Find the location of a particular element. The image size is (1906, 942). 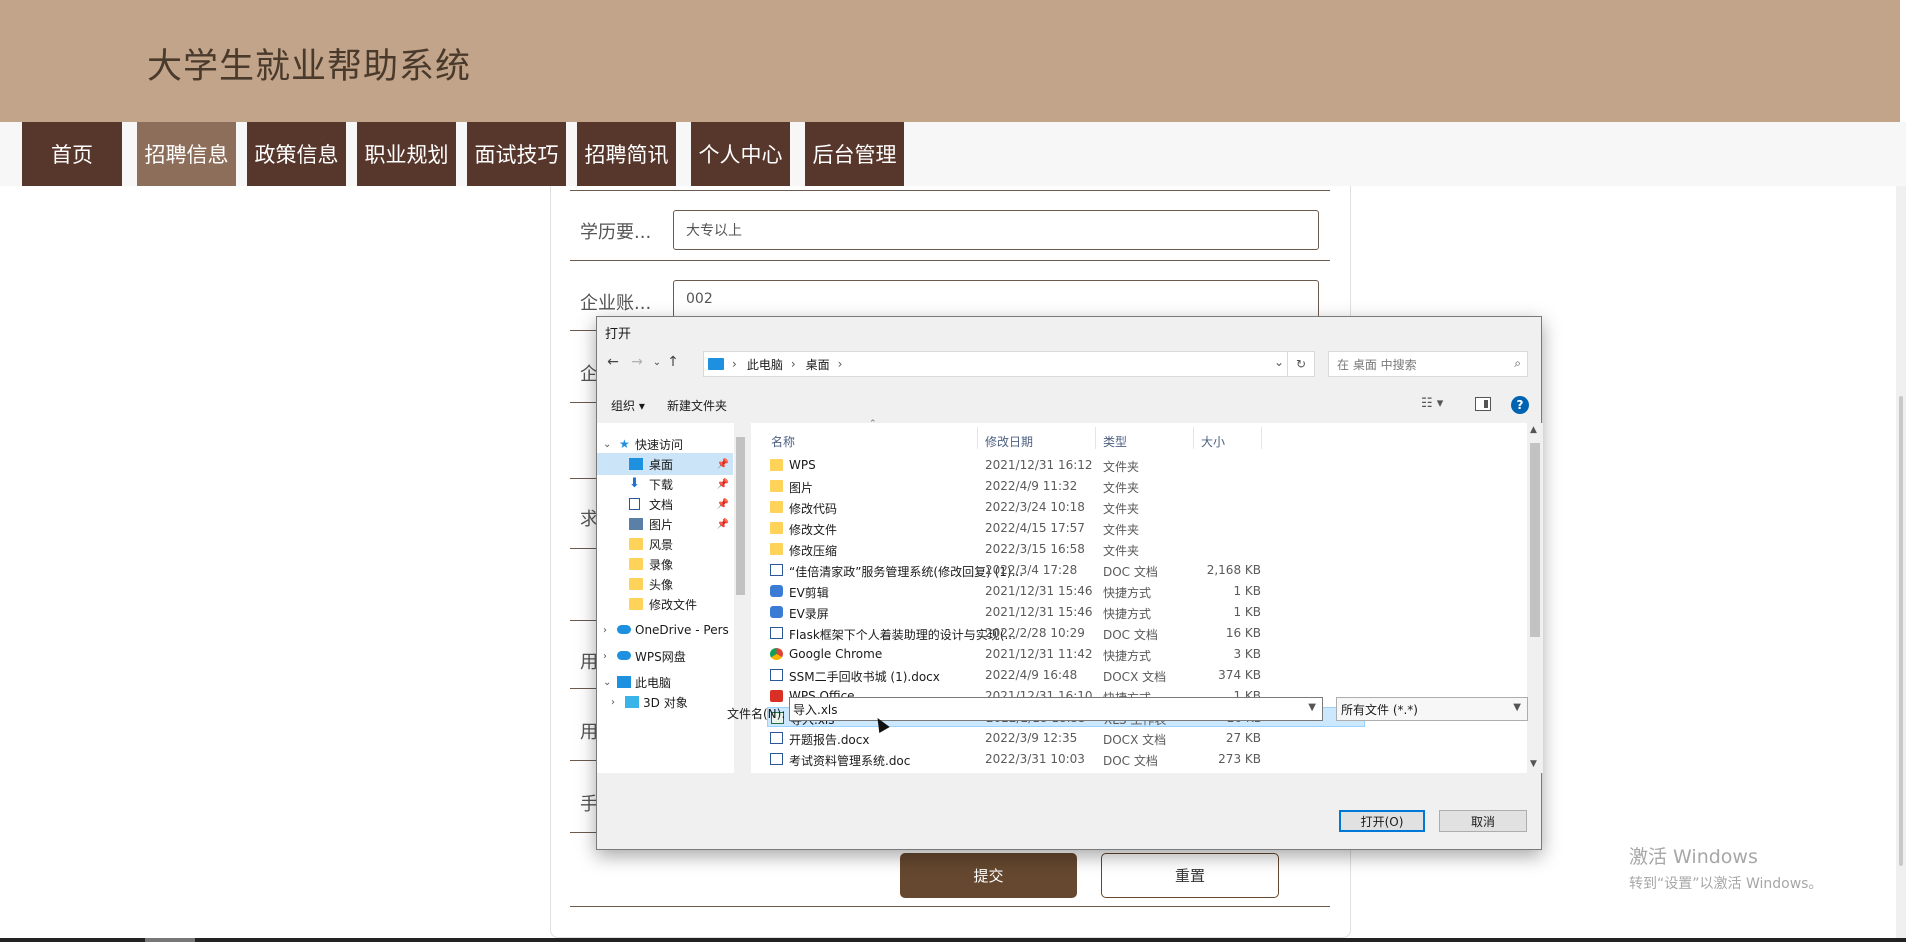

nav-onedrive: › OneDrive - Pers is located at coordinates (665, 630).